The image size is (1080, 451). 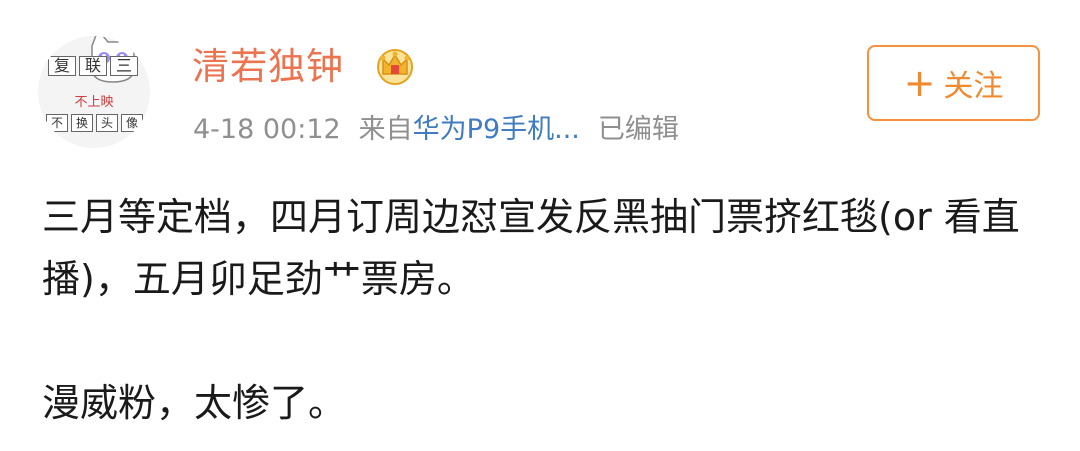 What do you see at coordinates (267, 129) in the screenshot?
I see `timestamp: 4-18 00:12` at bounding box center [267, 129].